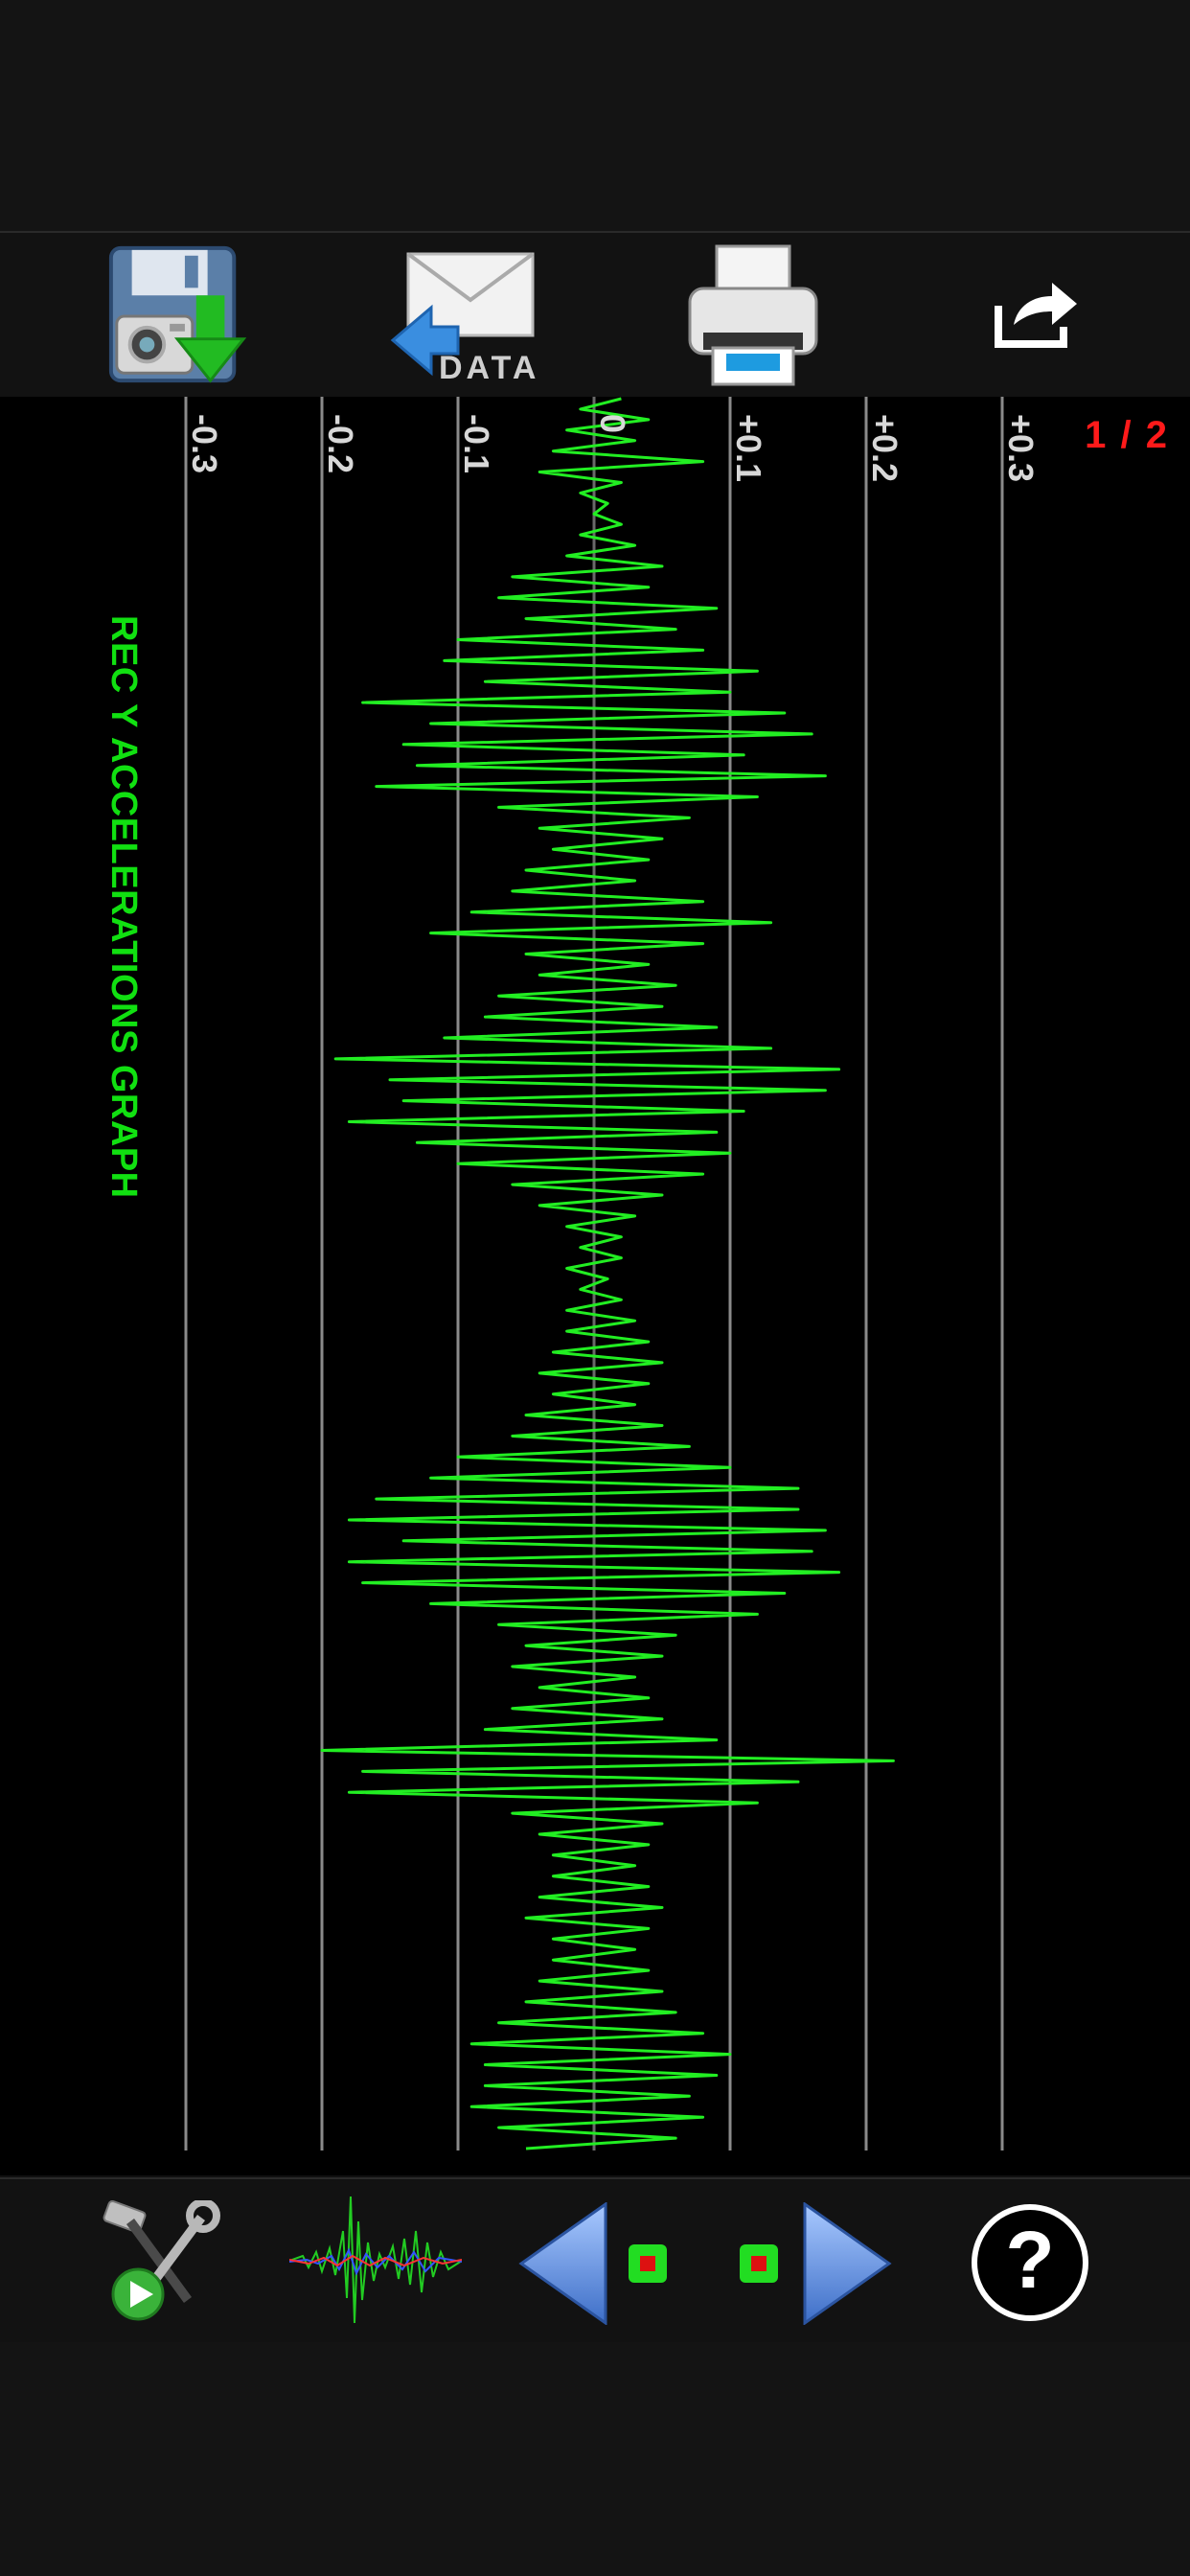 The height and width of the screenshot is (2576, 1190). Describe the element at coordinates (592, 2263) in the screenshot. I see `previous-arrow-icon` at that location.